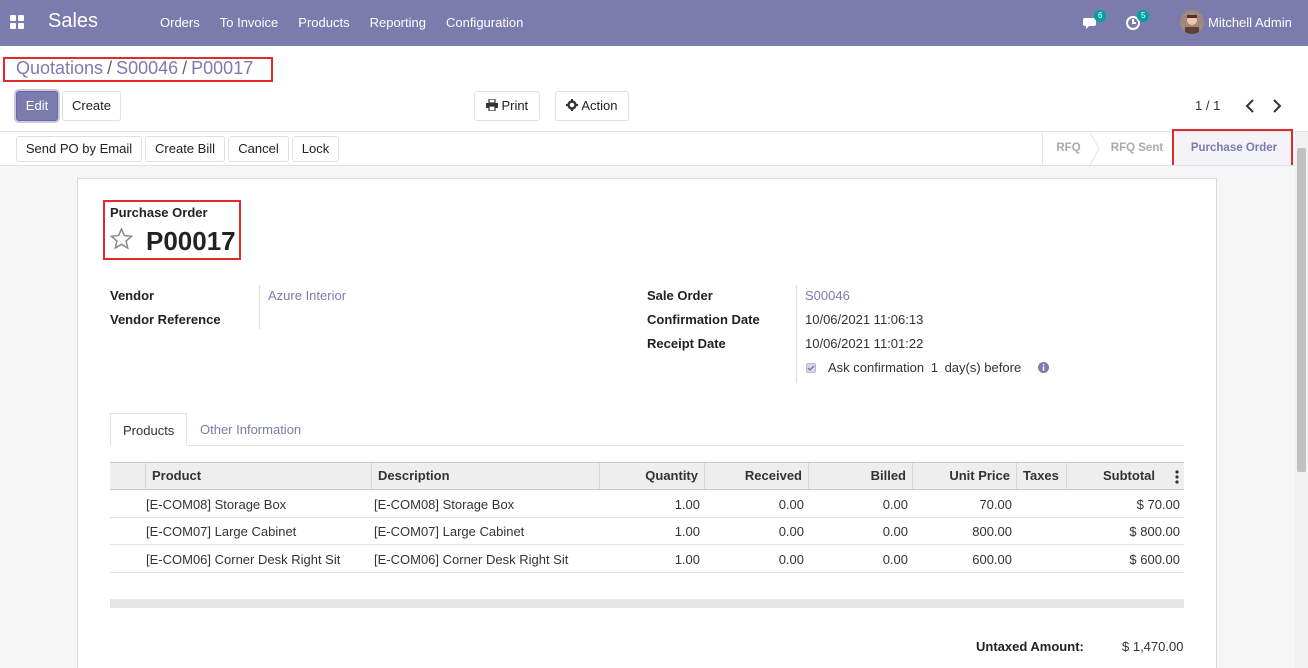 The image size is (1308, 668). Describe the element at coordinates (149, 429) in the screenshot. I see `tab-products: Products` at that location.